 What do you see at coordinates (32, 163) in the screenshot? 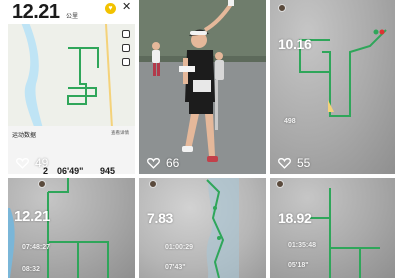
I see `like-counter: 49` at bounding box center [32, 163].